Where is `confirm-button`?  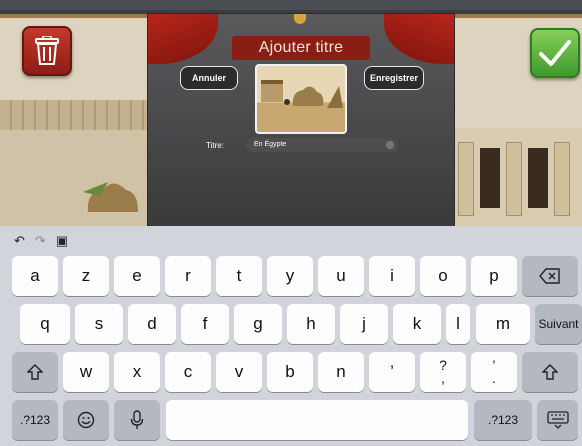
confirm-button is located at coordinates (555, 53).